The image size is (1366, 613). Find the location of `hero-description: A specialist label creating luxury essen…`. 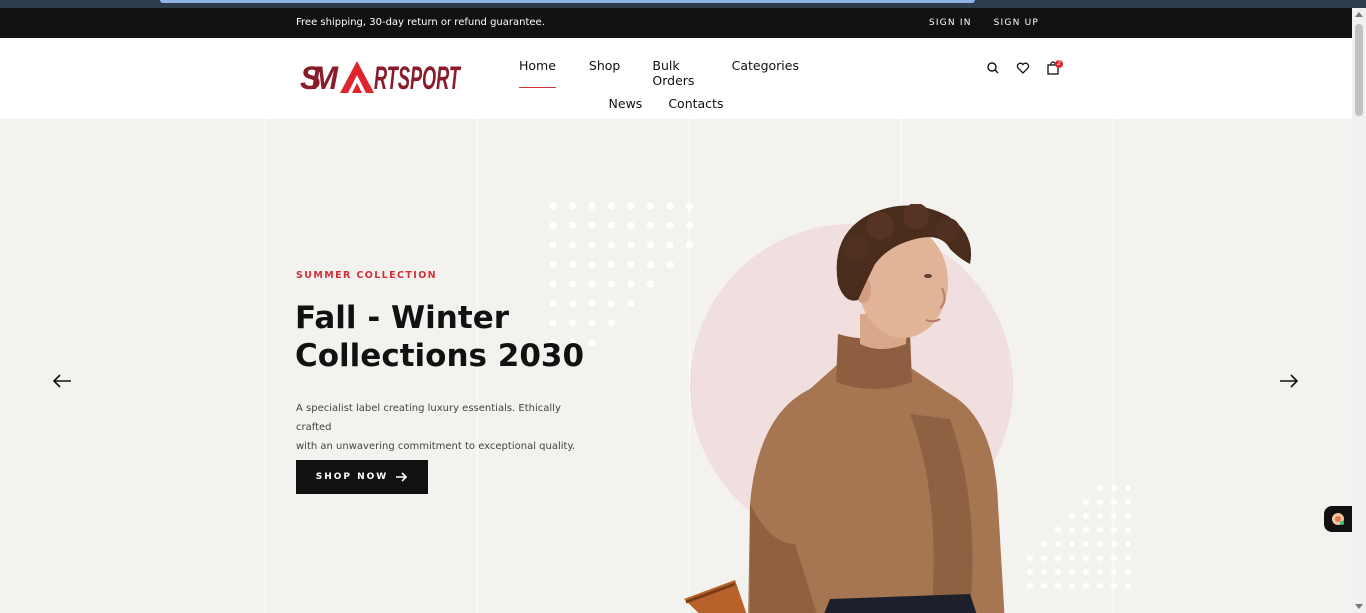

hero-description: A specialist label creating luxury essen… is located at coordinates (446, 427).